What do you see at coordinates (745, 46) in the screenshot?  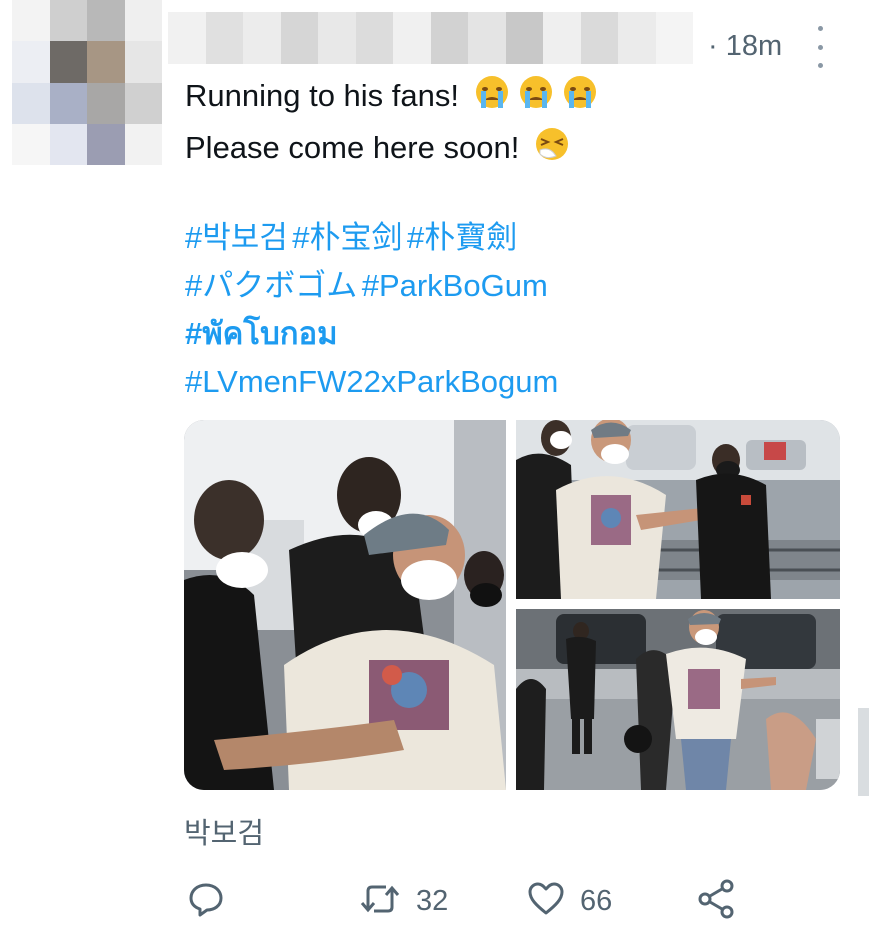 I see `tweet-timestamp: · 18m` at bounding box center [745, 46].